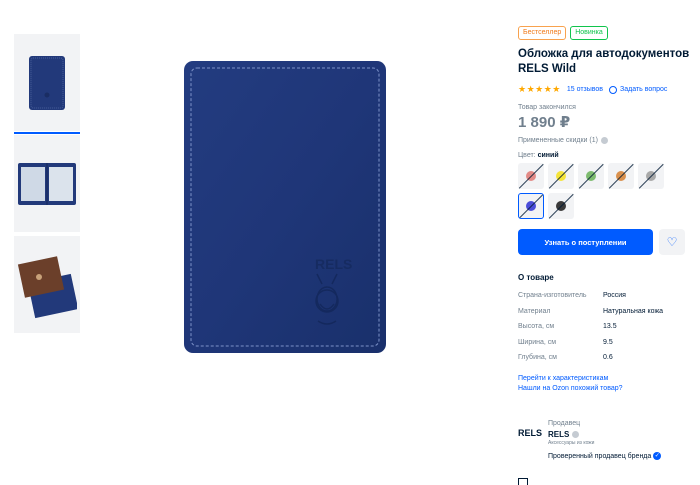  Describe the element at coordinates (604, 61) in the screenshot. I see `product-title: Обложка для автодокументов RELS Wild` at that location.